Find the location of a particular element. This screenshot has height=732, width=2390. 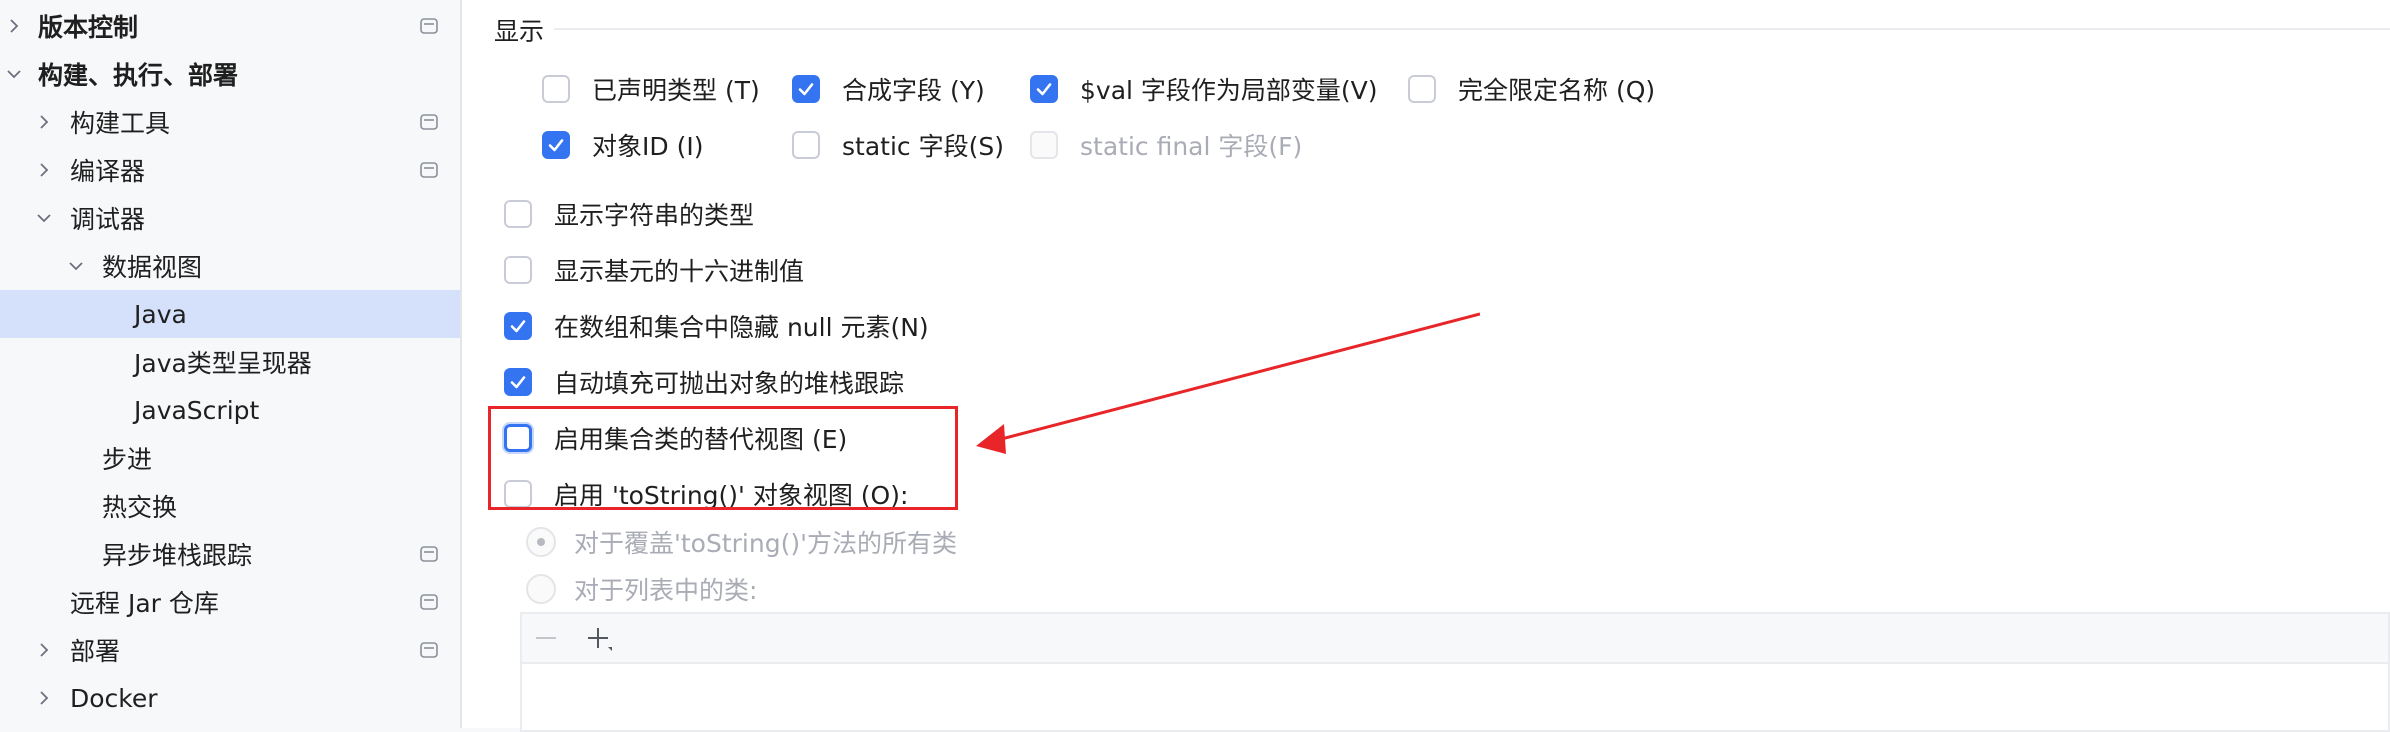

radio-classes-from-list: 对于列表中的类: is located at coordinates (641, 589).